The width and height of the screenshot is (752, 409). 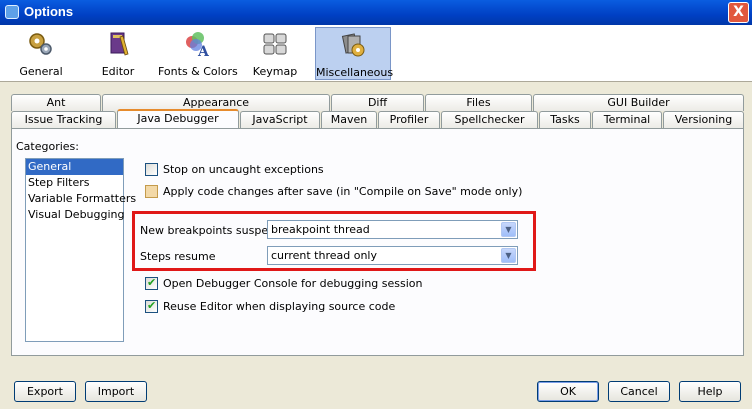 I want to click on stop-uncaught-label: Stop on uncaught exceptions, so click(x=243, y=169).